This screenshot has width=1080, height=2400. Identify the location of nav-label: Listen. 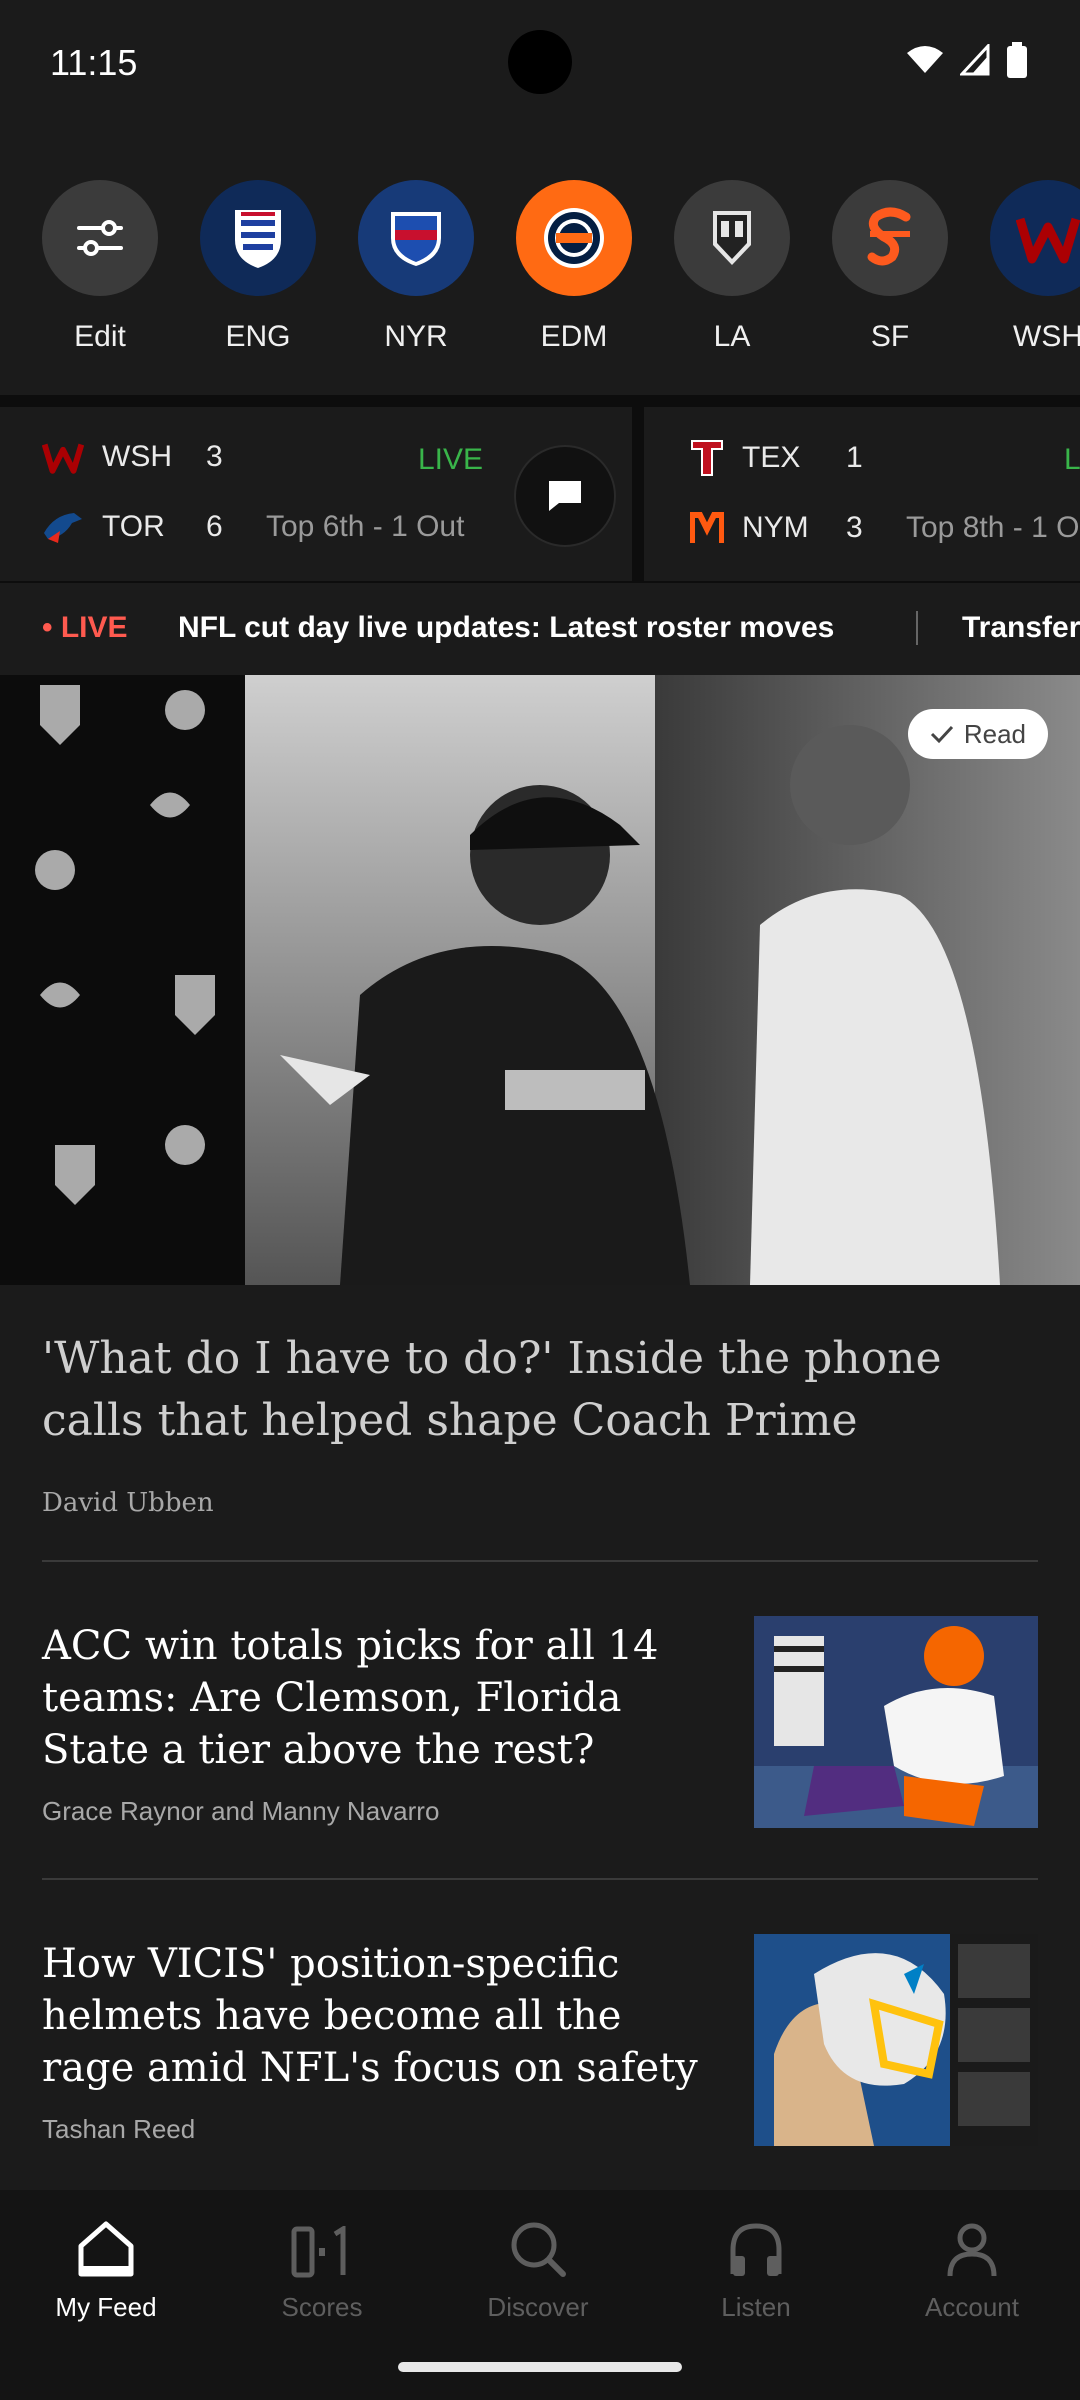
(756, 2307).